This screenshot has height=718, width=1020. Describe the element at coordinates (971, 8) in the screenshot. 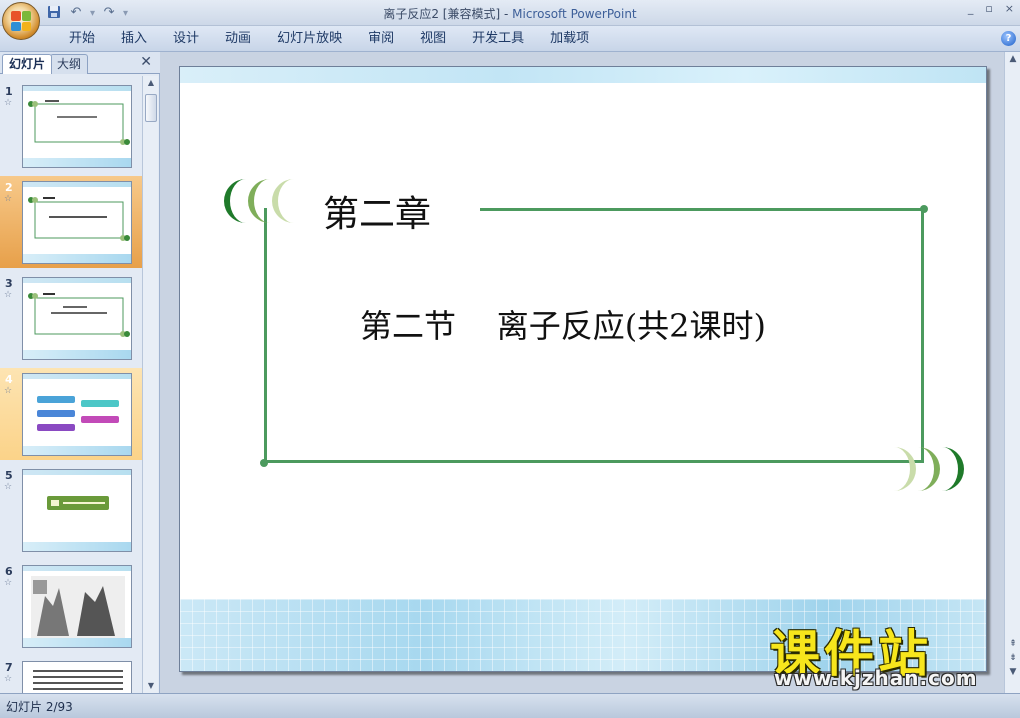

I see `minimize-button: _` at that location.